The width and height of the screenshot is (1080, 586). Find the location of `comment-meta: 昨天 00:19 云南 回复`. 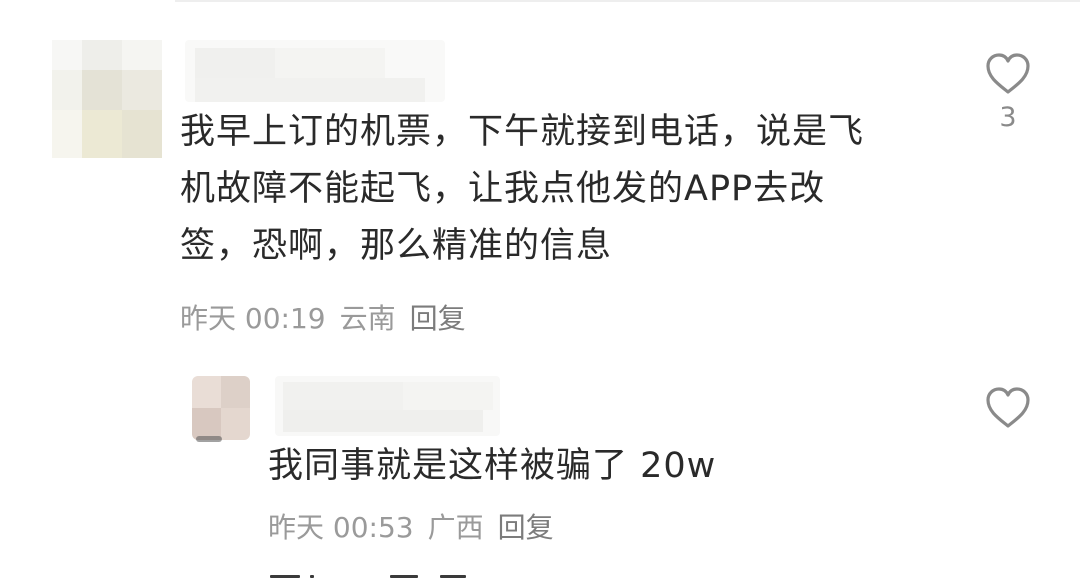

comment-meta: 昨天 00:19 云南 回复 is located at coordinates (323, 319).